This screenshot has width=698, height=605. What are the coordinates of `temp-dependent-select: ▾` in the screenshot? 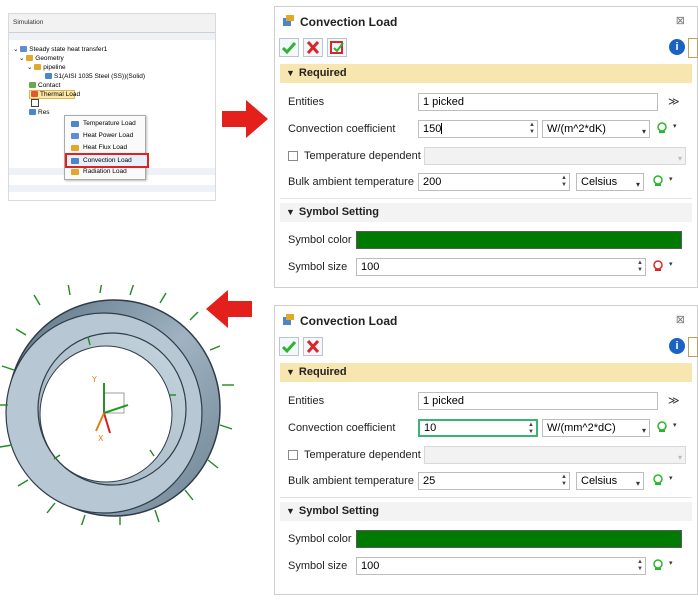 It's located at (555, 156).